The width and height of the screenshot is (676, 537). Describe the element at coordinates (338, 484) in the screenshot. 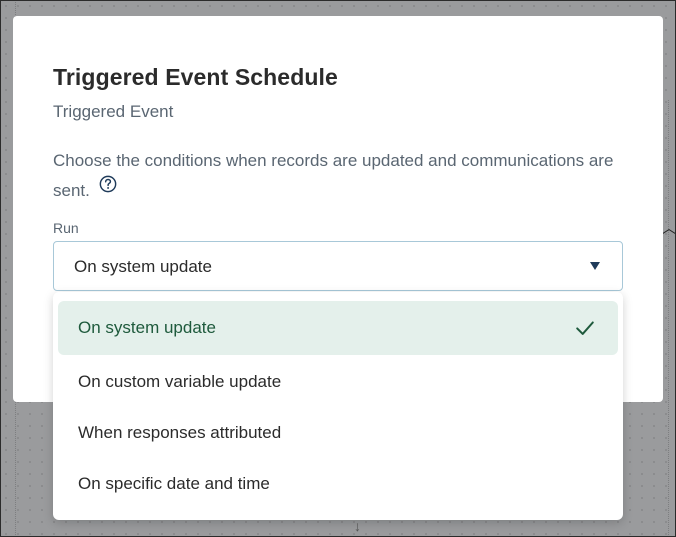

I see `option-on-specific-date-and-time: On specific date and time` at that location.